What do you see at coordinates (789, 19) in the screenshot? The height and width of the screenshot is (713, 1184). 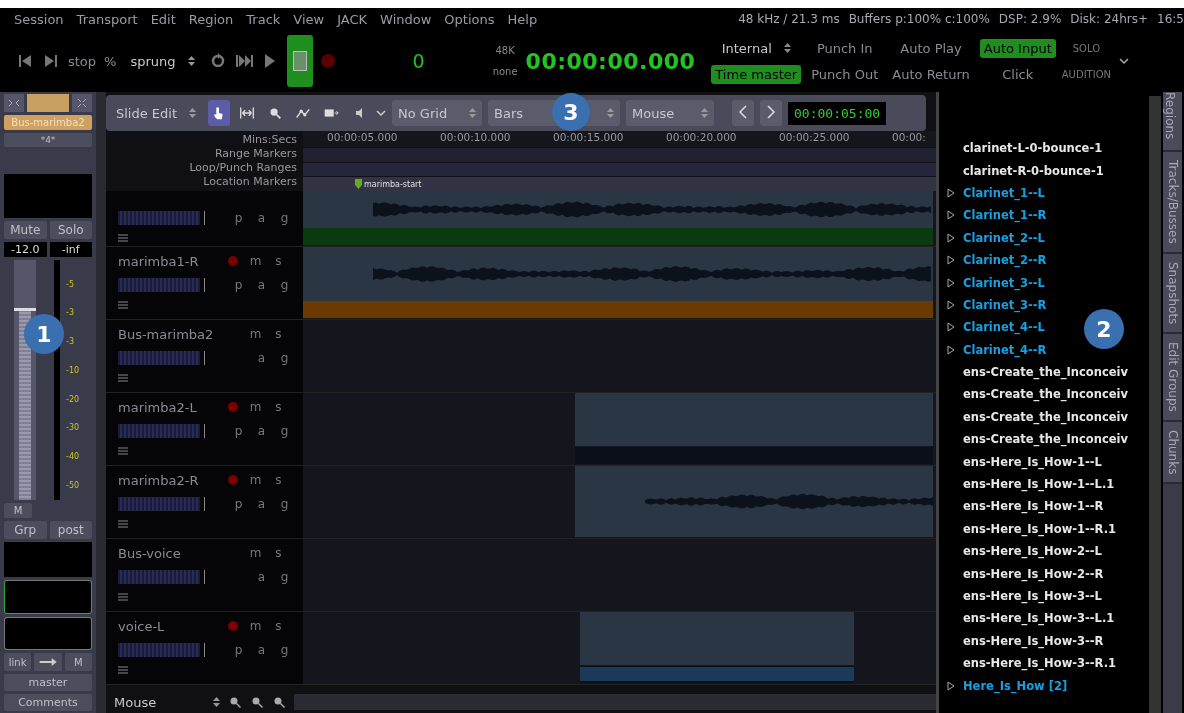 I see `status-text: 48 kHz / 21.3 ms` at bounding box center [789, 19].